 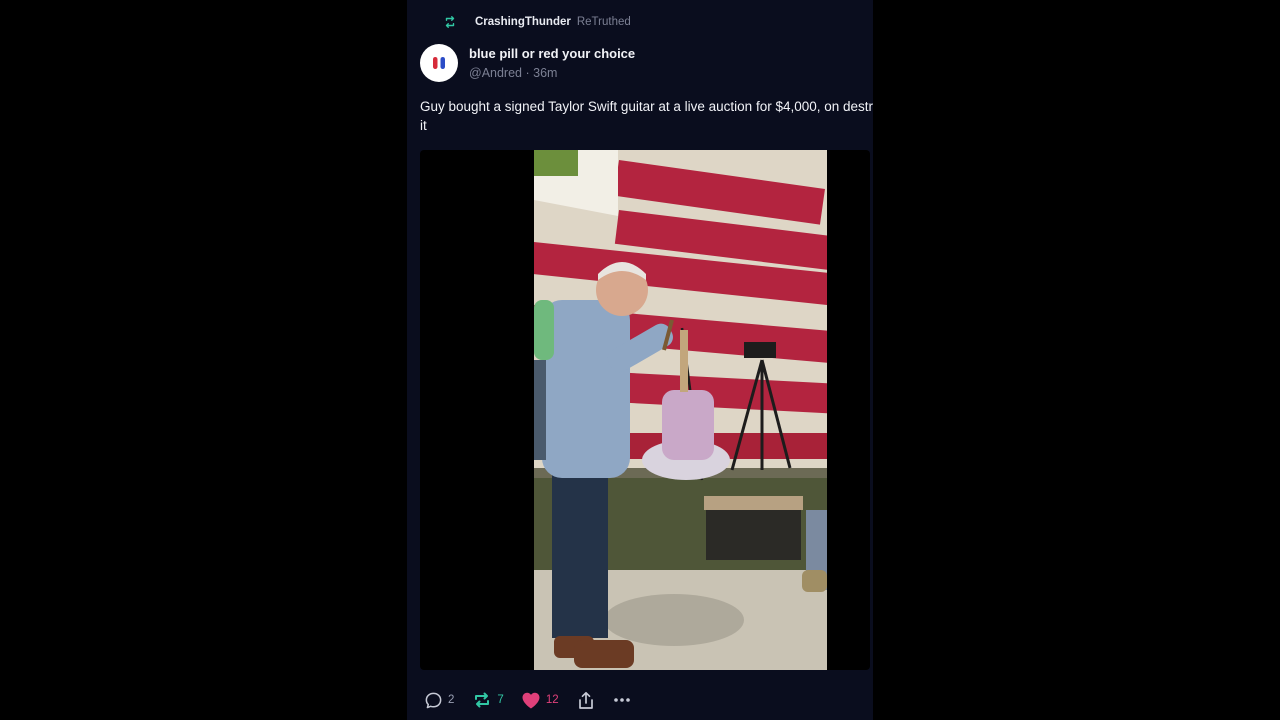 I want to click on pill-logo-icon, so click(x=439, y=63).